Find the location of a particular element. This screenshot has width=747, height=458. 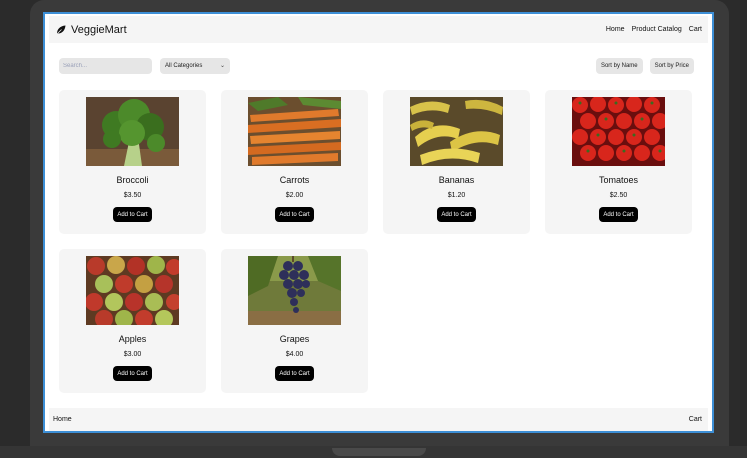

product-price: $2.00 is located at coordinates (294, 195).